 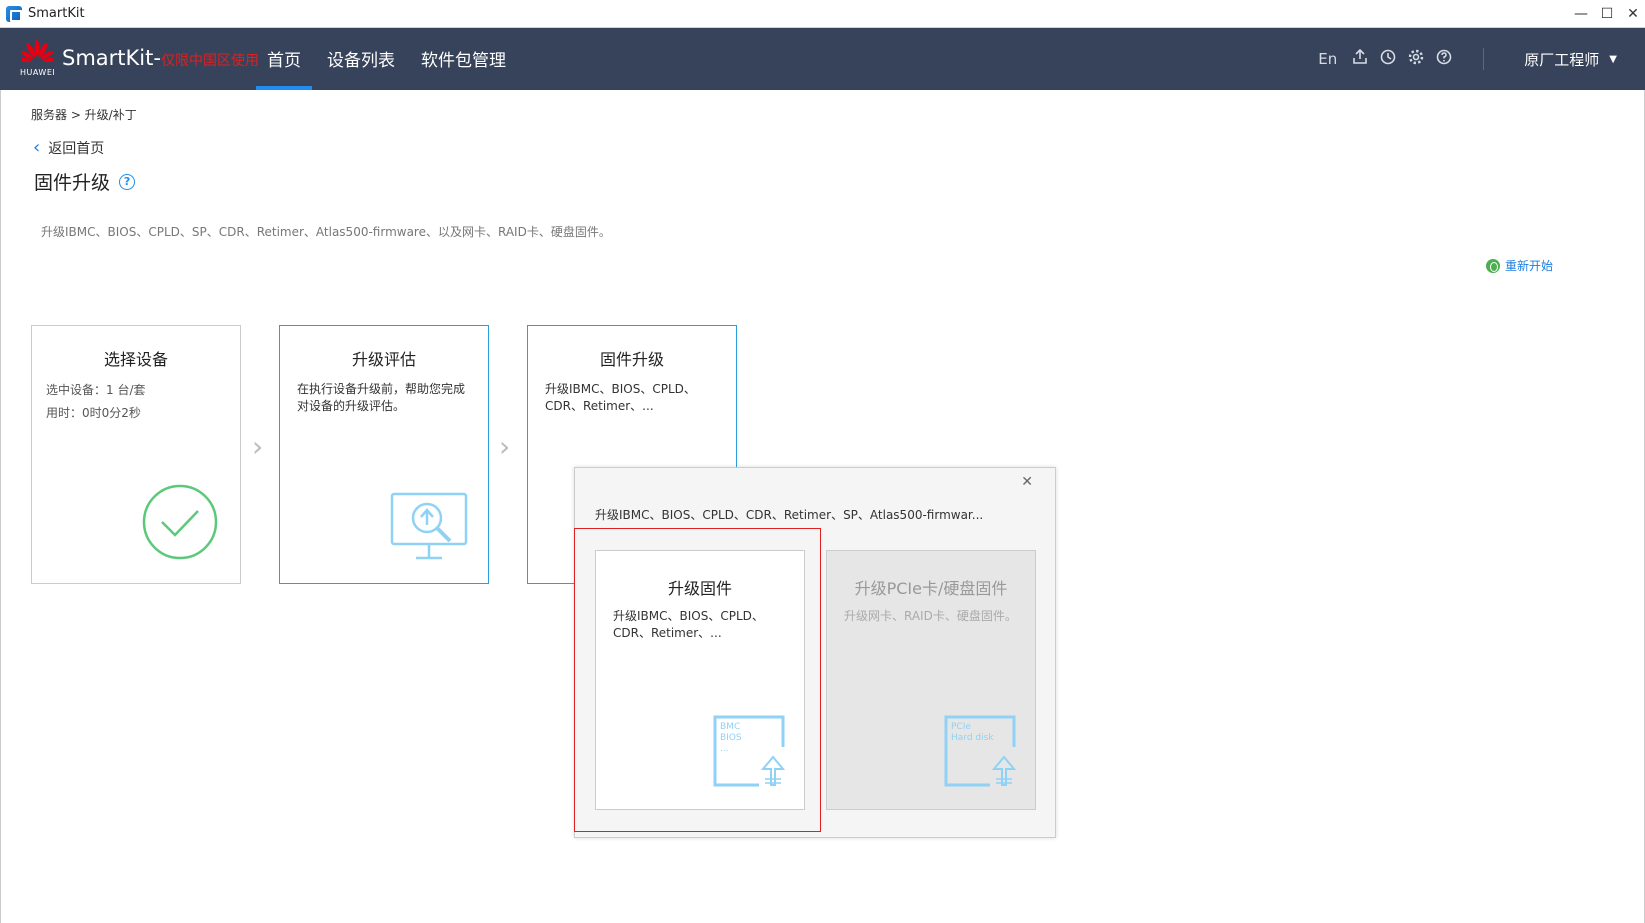 What do you see at coordinates (1581, 14) in the screenshot?
I see `minimize-icon: —` at bounding box center [1581, 14].